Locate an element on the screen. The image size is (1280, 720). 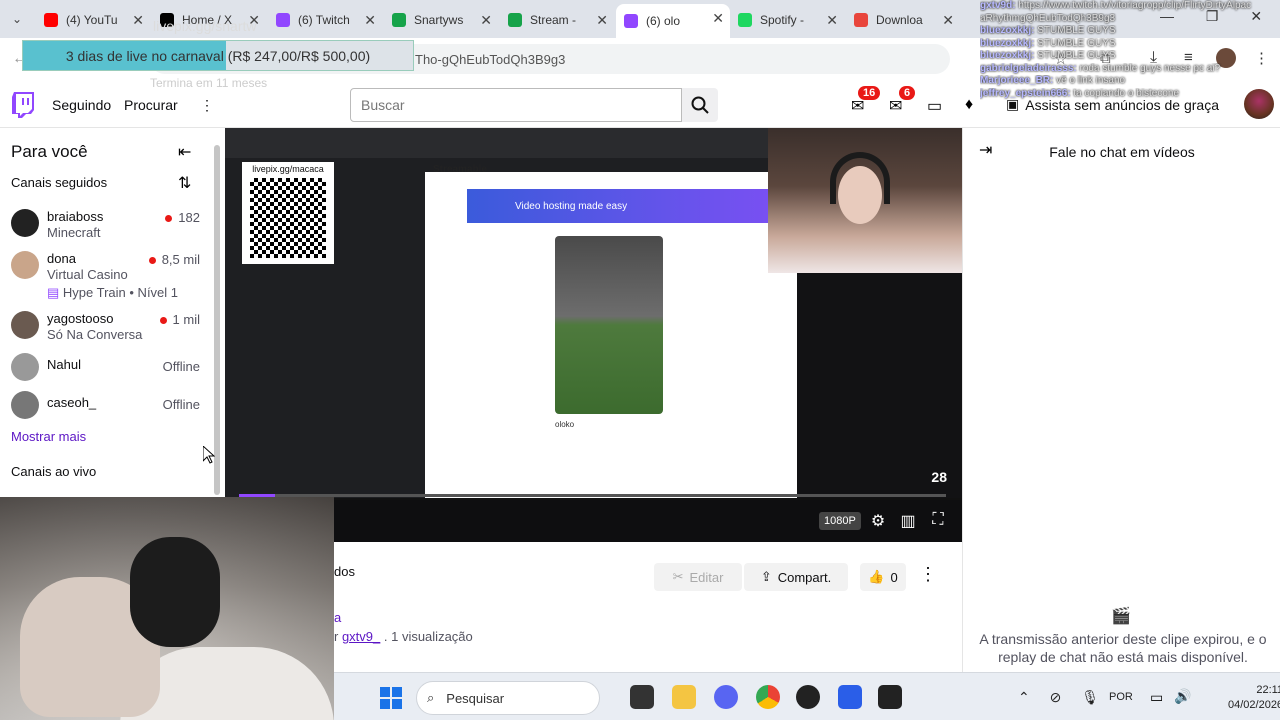
settings-gear-icon: ⚙ is located at coordinates (878, 521).